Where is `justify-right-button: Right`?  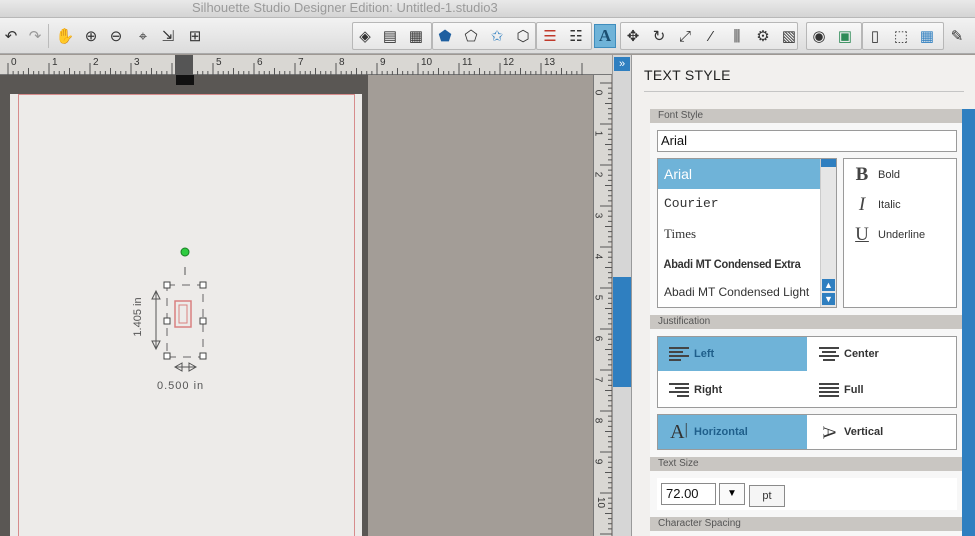 justify-right-button: Right is located at coordinates (732, 390).